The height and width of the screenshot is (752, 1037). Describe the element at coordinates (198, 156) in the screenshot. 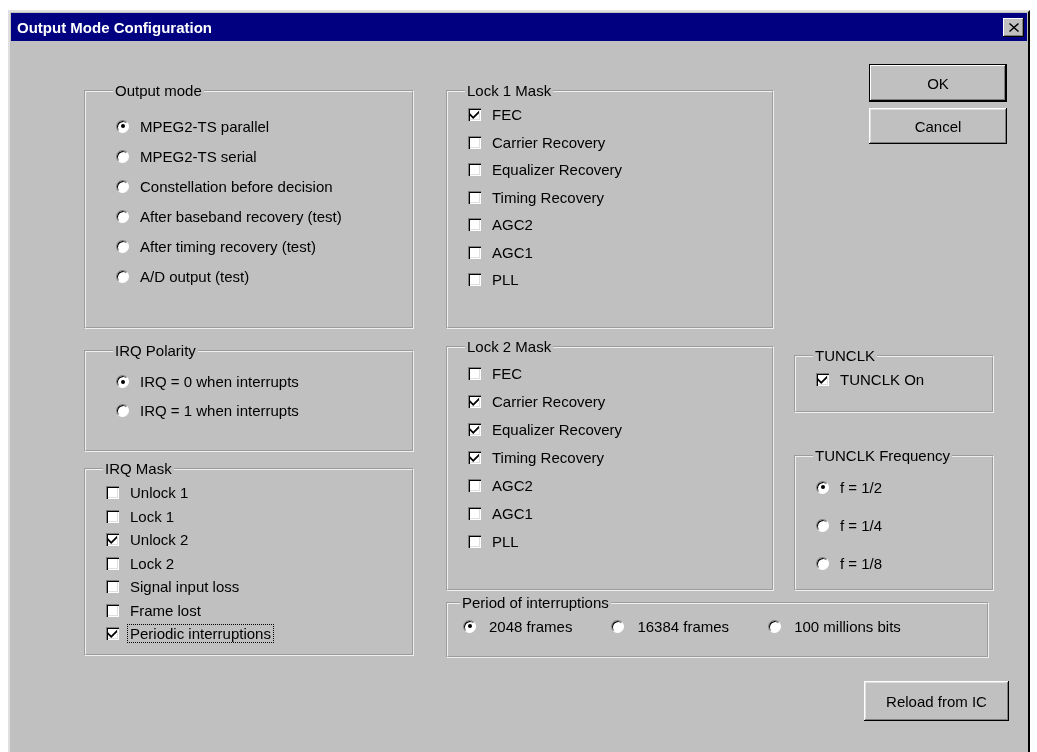

I see `radio-label: MPEG2-TS serial` at that location.